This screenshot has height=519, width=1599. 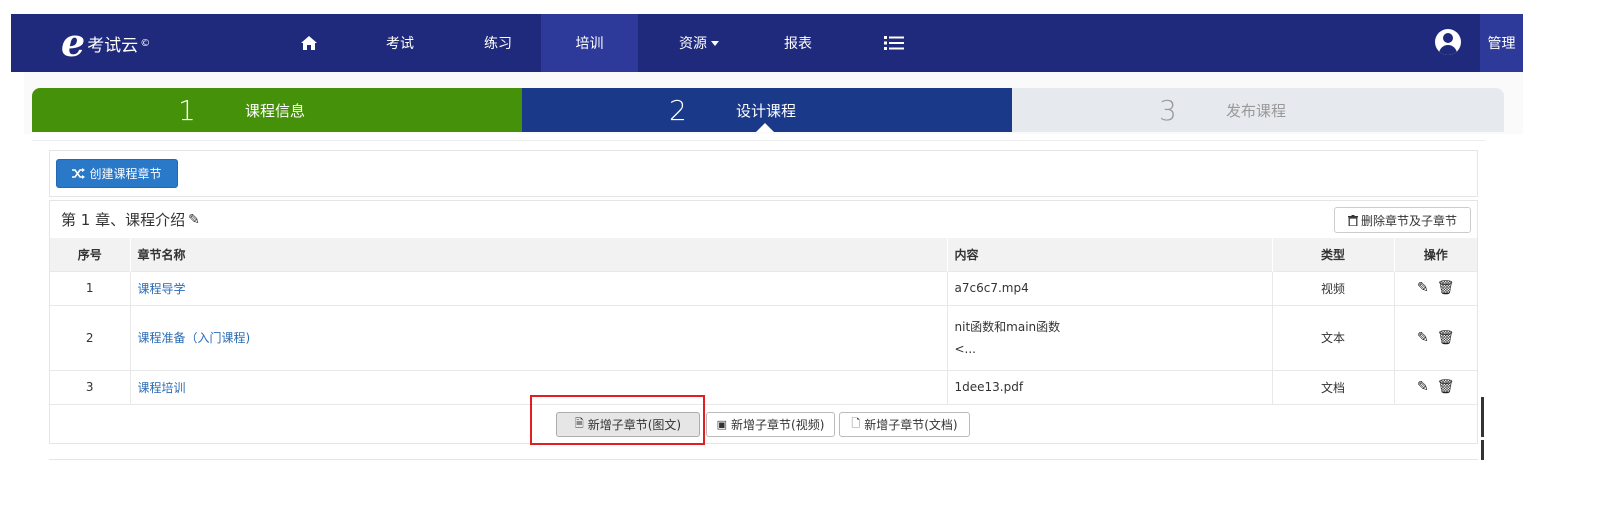 I want to click on content-line: 1dee13.pdf, so click(x=989, y=387).